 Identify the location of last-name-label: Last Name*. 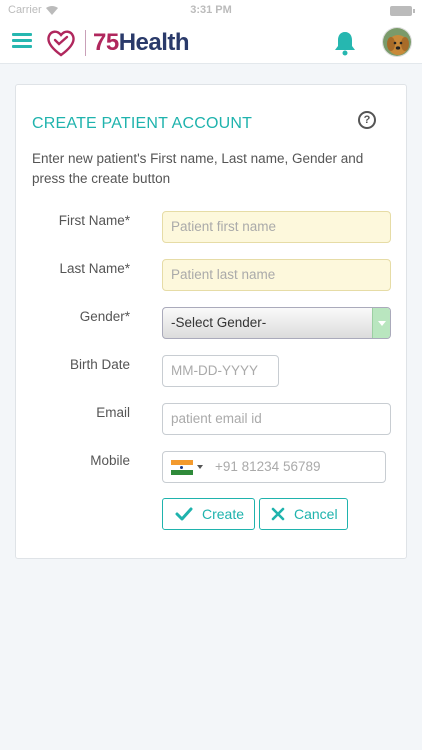
(94, 268).